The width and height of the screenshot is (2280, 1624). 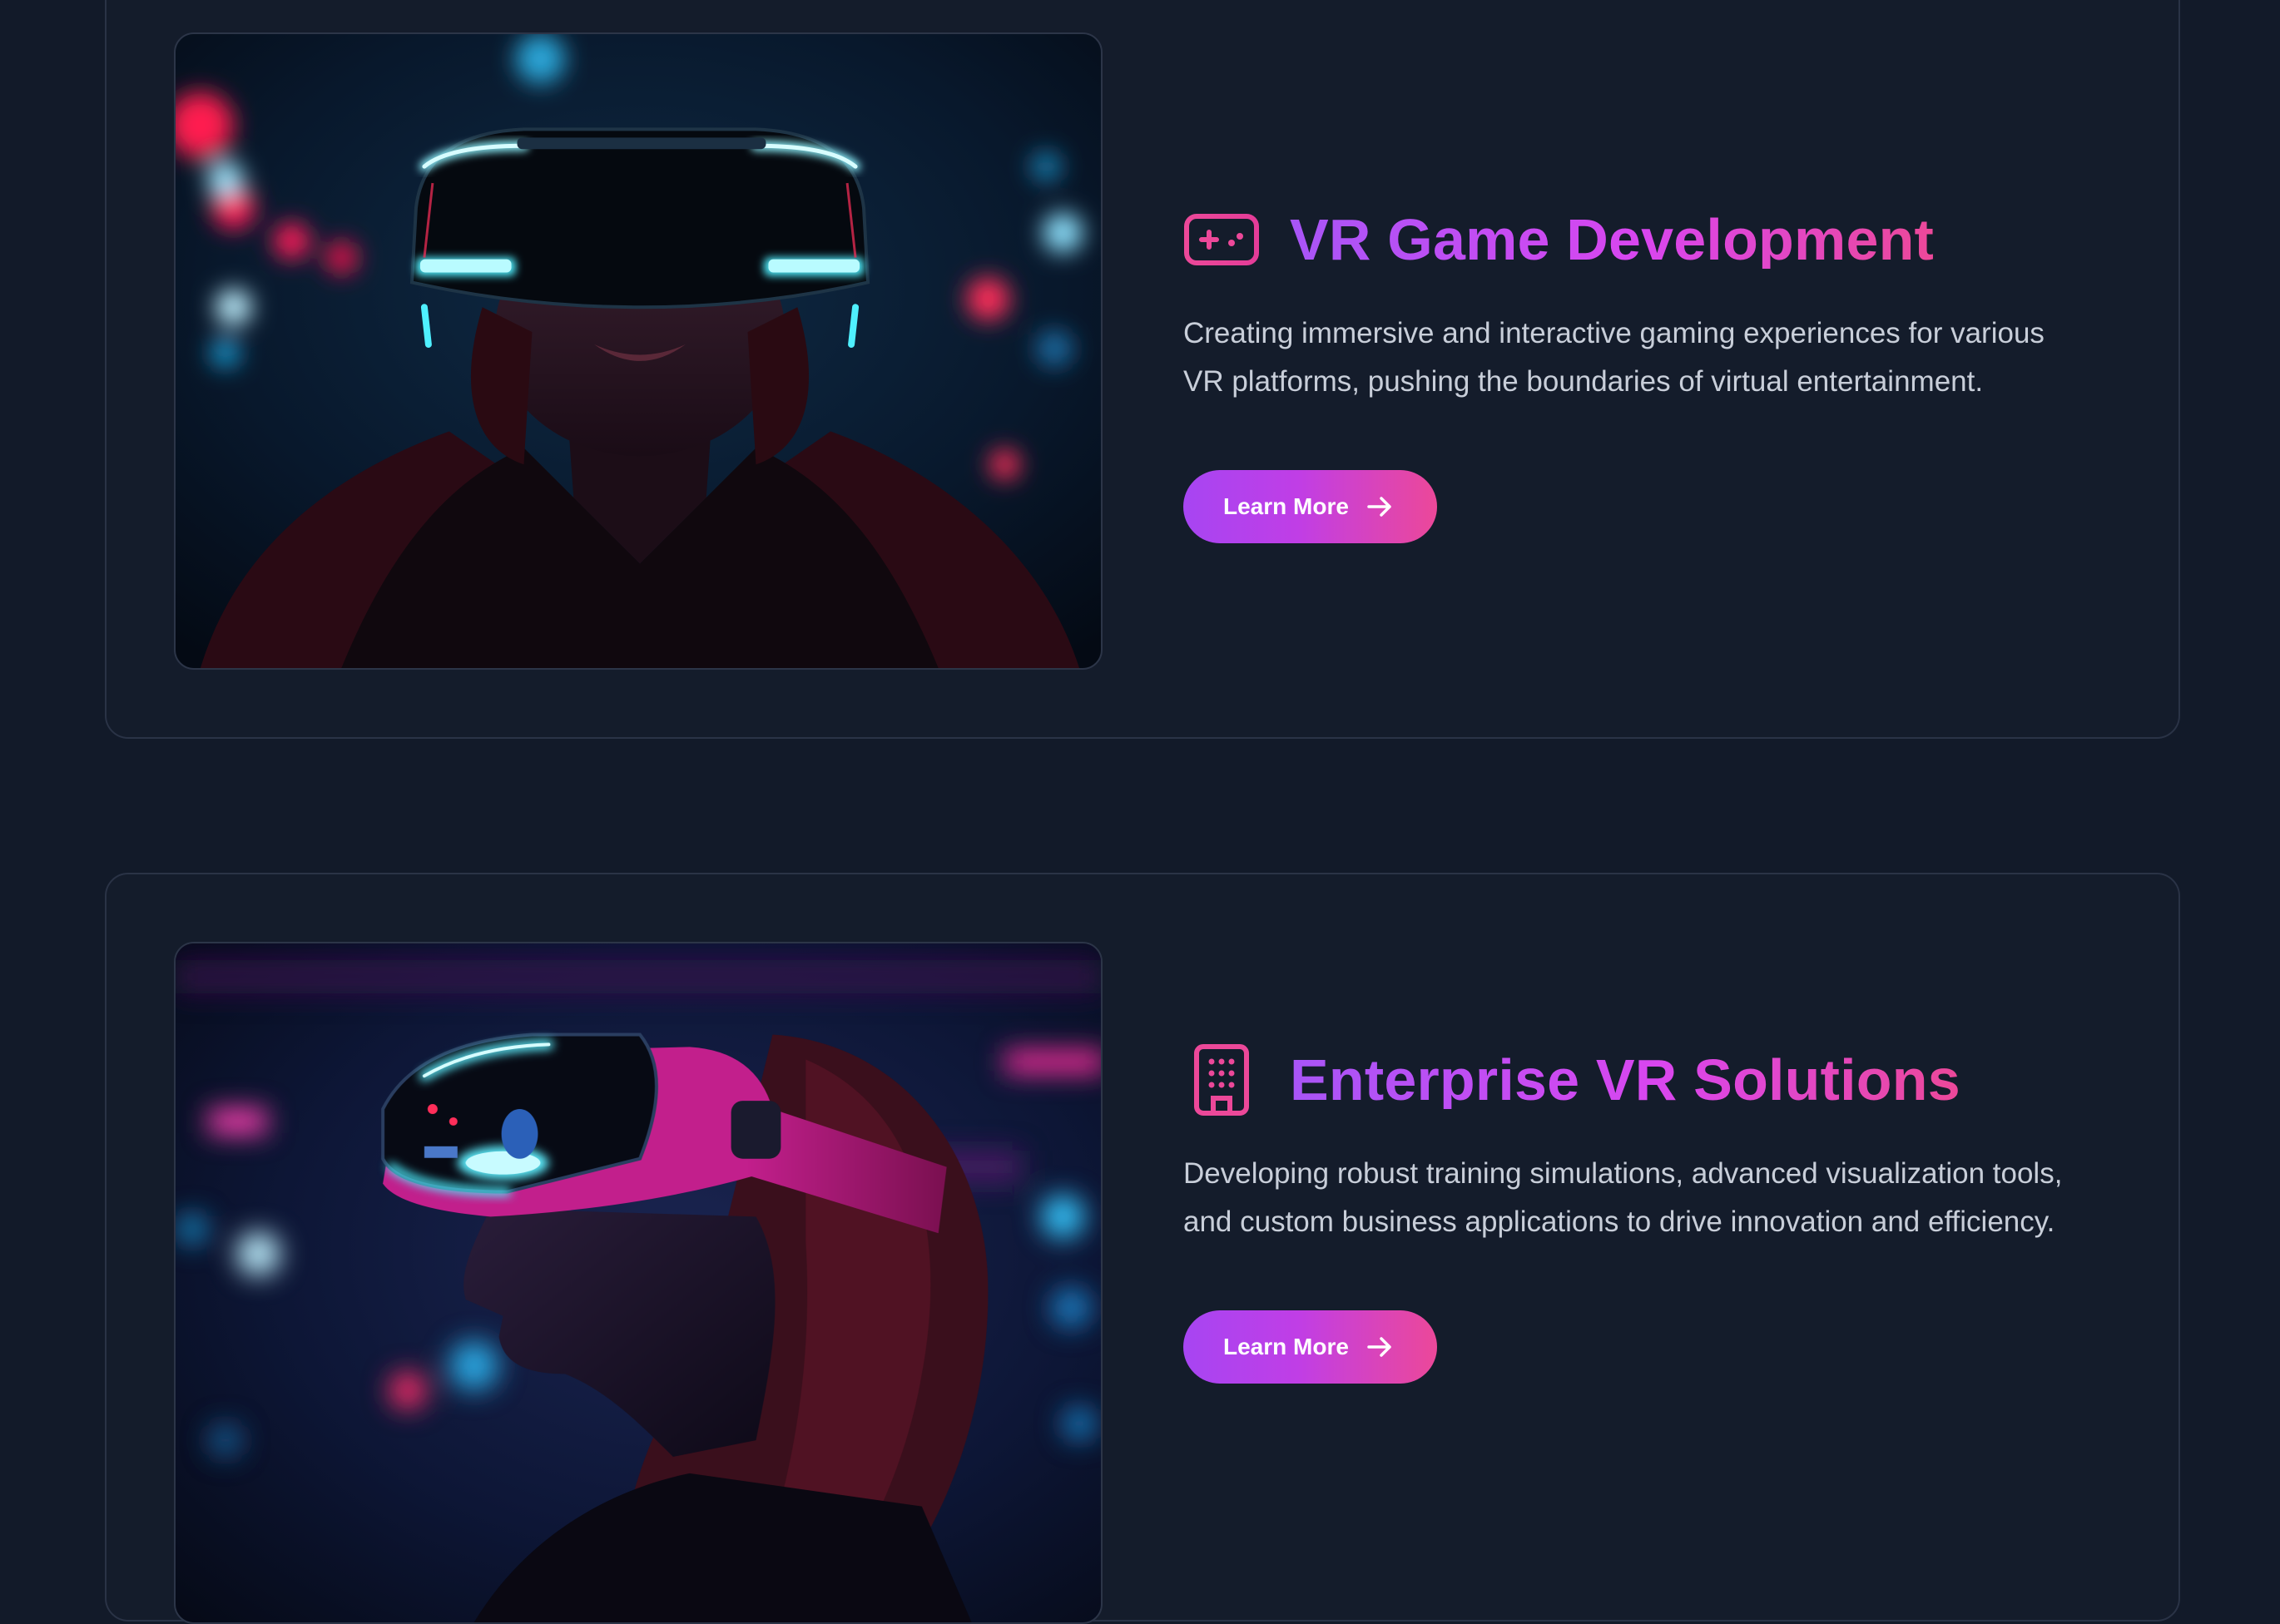 I want to click on service-heading: Enterprise VR Solutions, so click(x=1641, y=1080).